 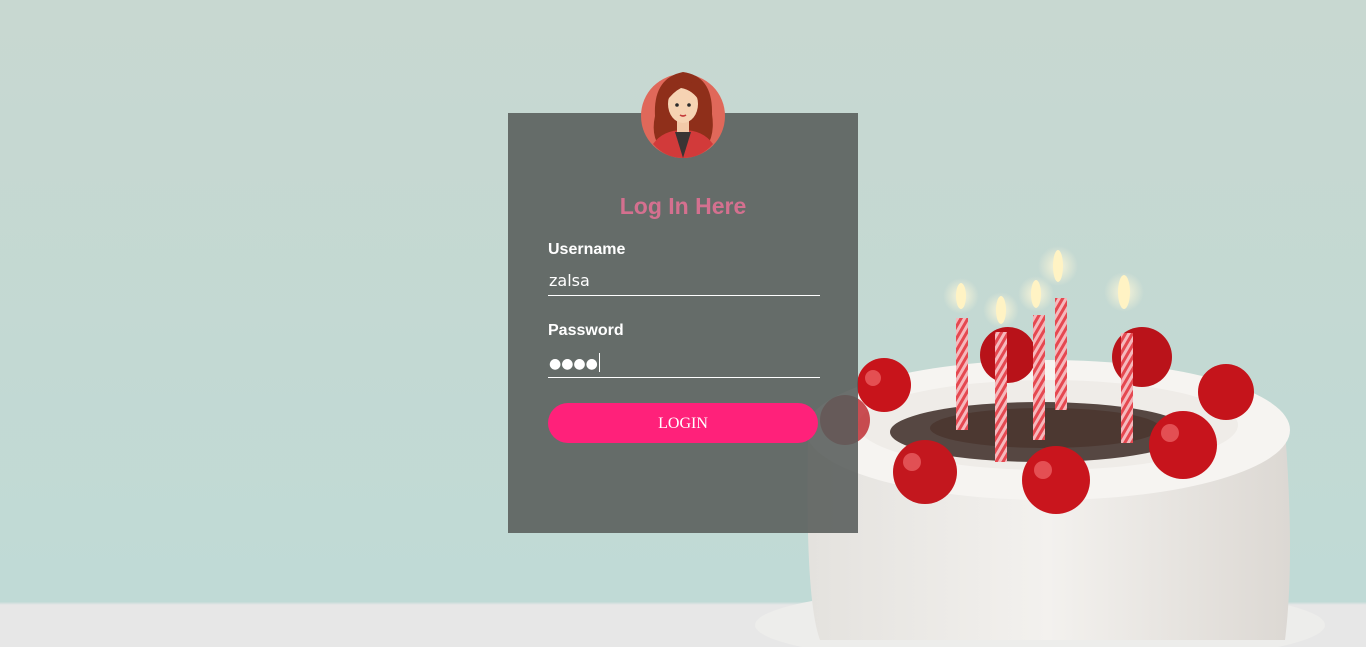 What do you see at coordinates (586, 330) in the screenshot?
I see `password-label: Password` at bounding box center [586, 330].